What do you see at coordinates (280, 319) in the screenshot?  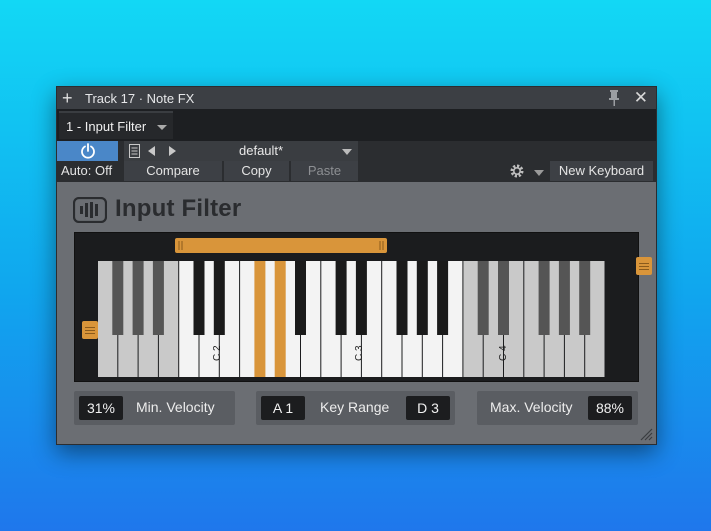 I see `black-key-gsharp2` at bounding box center [280, 319].